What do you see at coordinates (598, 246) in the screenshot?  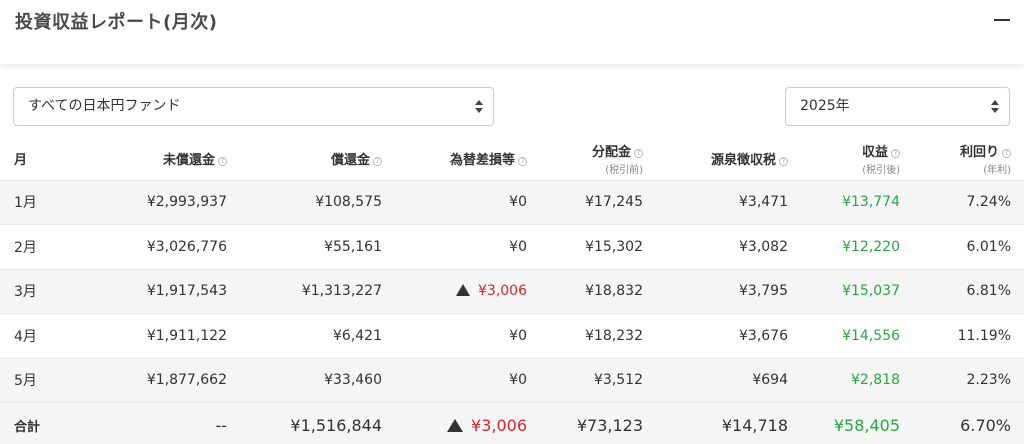 I see `cell-distribution: ¥15,302` at bounding box center [598, 246].